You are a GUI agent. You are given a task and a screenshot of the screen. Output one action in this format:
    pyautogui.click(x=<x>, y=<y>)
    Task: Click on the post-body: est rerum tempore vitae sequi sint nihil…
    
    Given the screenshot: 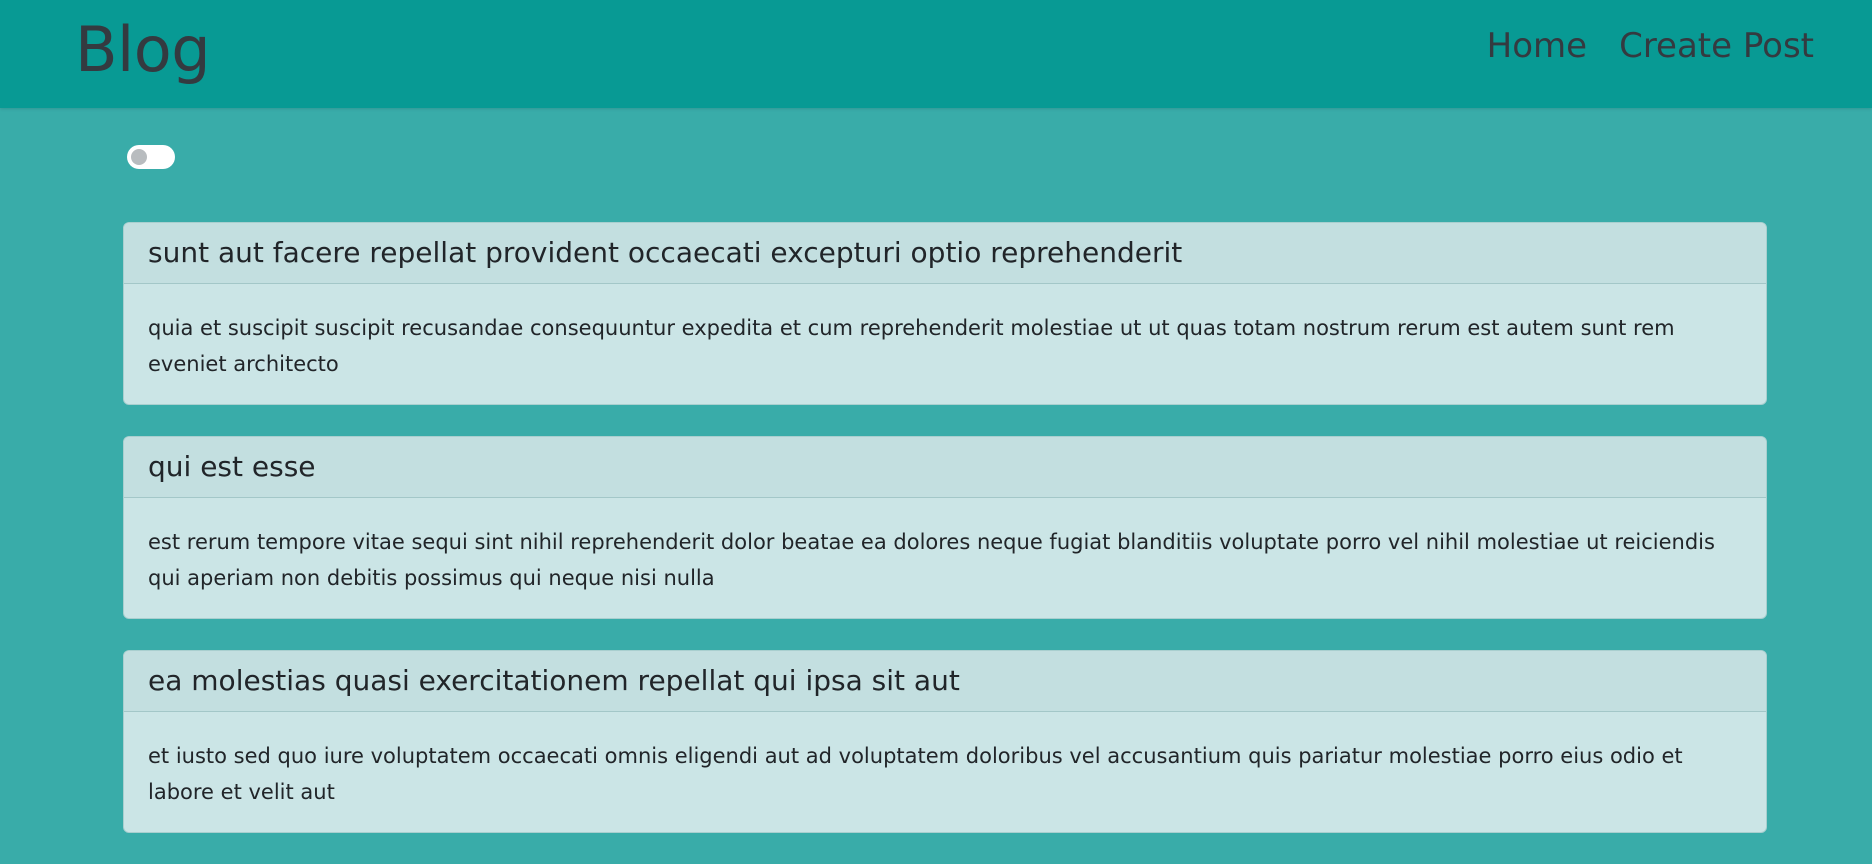 What is the action you would take?
    pyautogui.click(x=931, y=560)
    